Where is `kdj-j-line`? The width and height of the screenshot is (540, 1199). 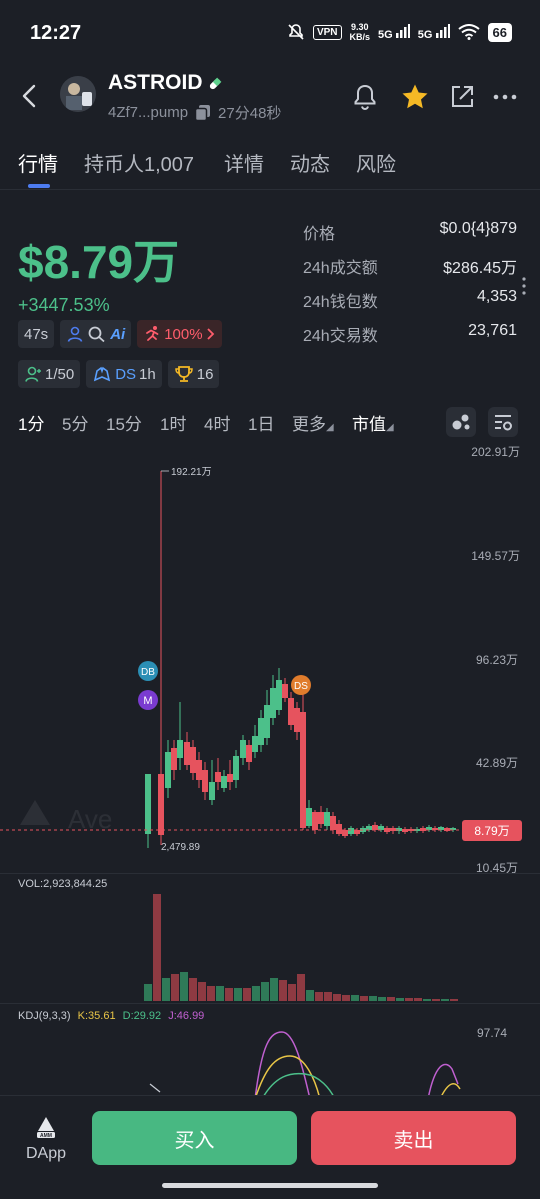 kdj-j-line is located at coordinates (282, 1064).